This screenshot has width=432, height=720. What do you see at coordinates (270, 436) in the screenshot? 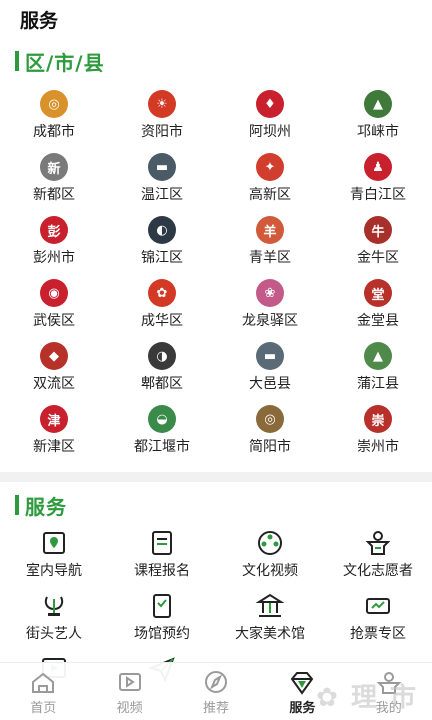
I see `region-item: ◎ 简阳市` at bounding box center [270, 436].